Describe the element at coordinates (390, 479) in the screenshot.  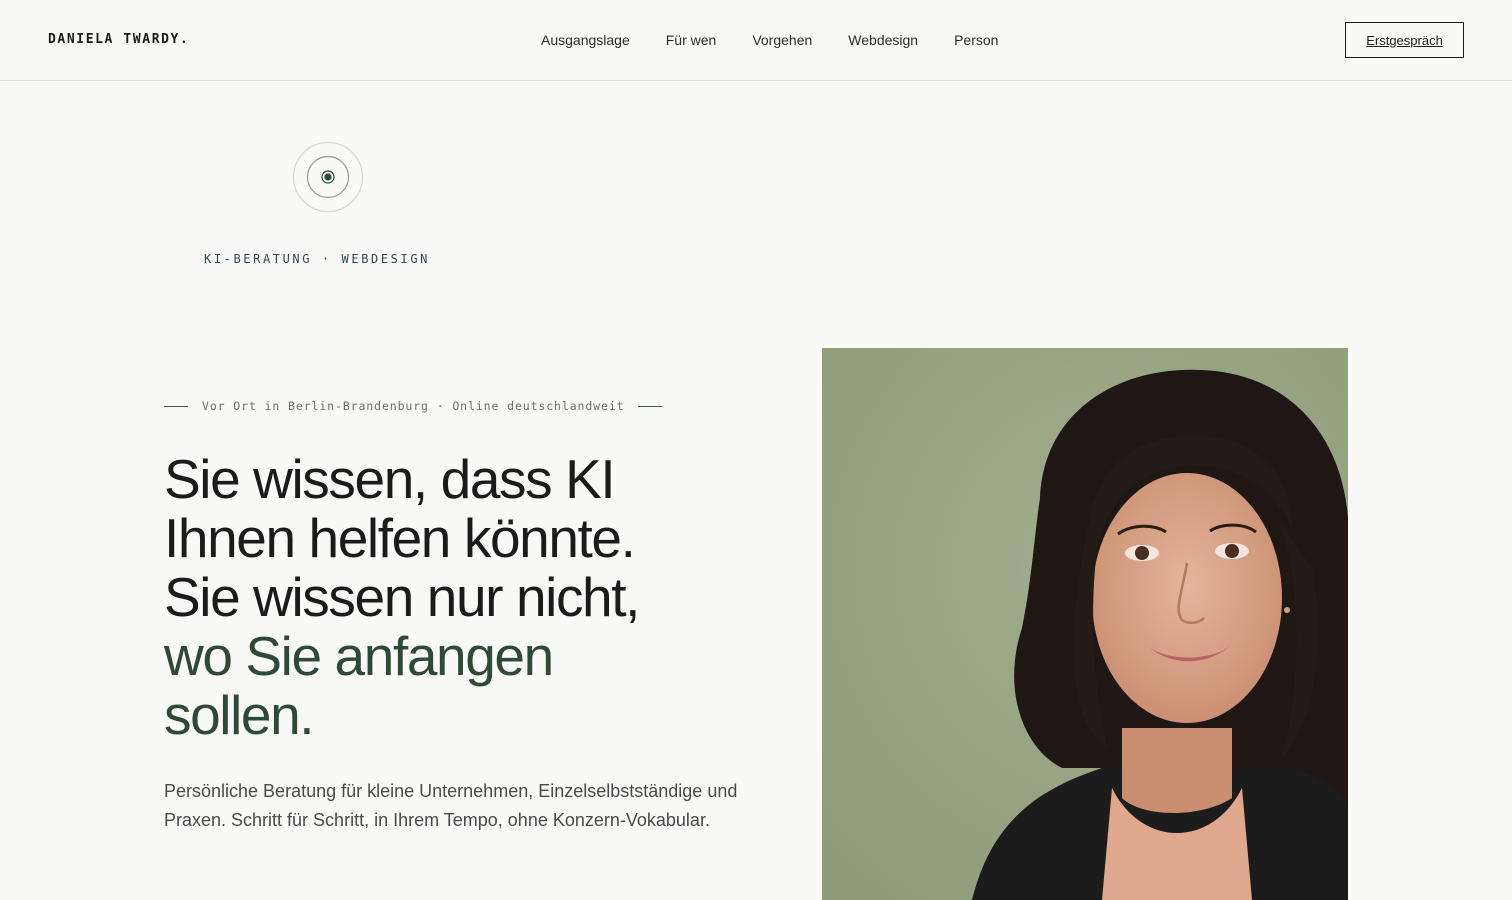
I see `headline-line: Sie wissen, dass KI` at that location.